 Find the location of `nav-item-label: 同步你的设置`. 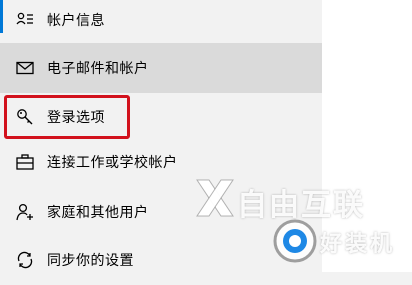

nav-item-label: 同步你的设置 is located at coordinates (90, 261).